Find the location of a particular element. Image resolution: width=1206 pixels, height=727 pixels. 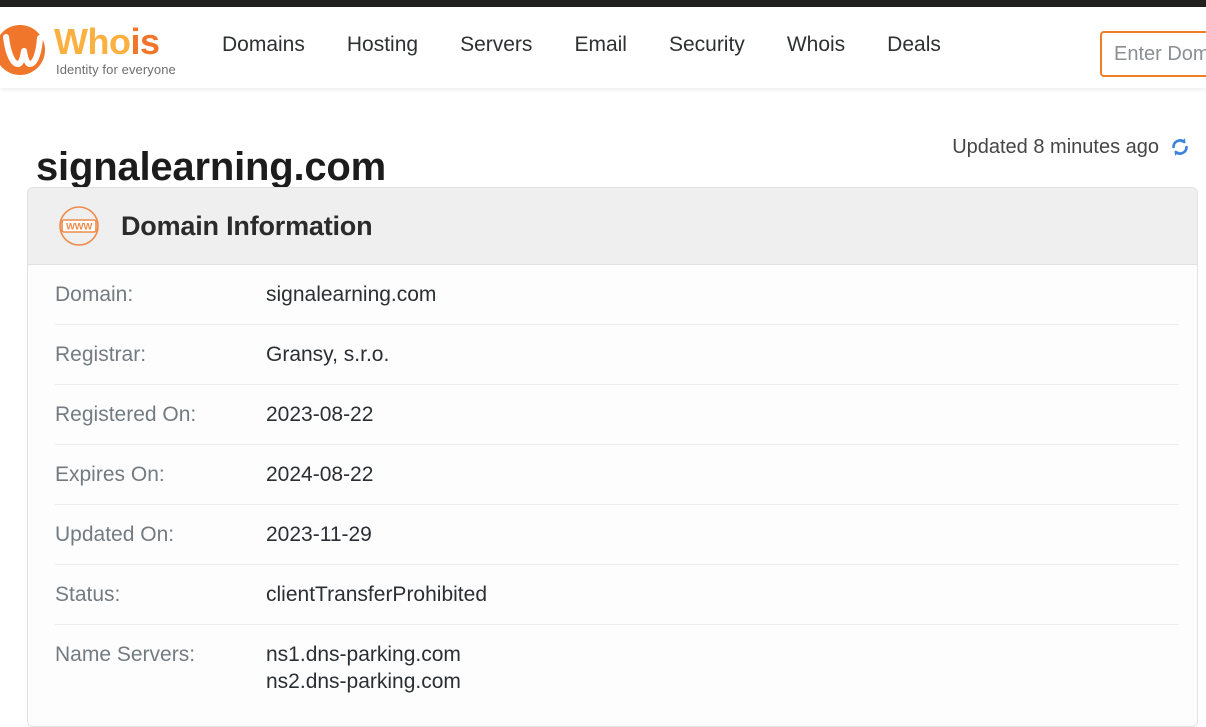

nav-item-security: Security is located at coordinates (707, 45).